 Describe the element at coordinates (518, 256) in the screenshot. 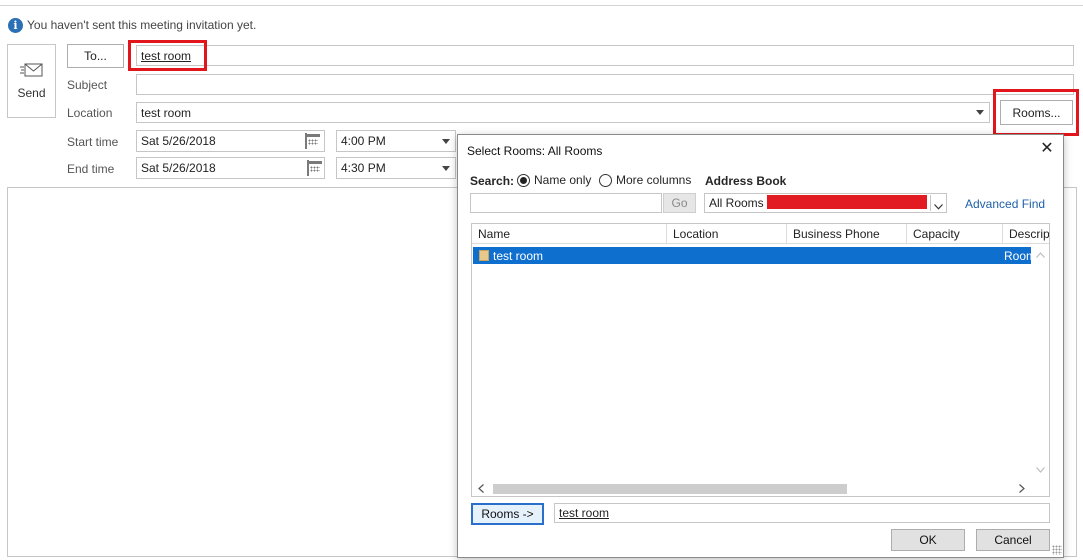

I see `room-name: test room` at that location.